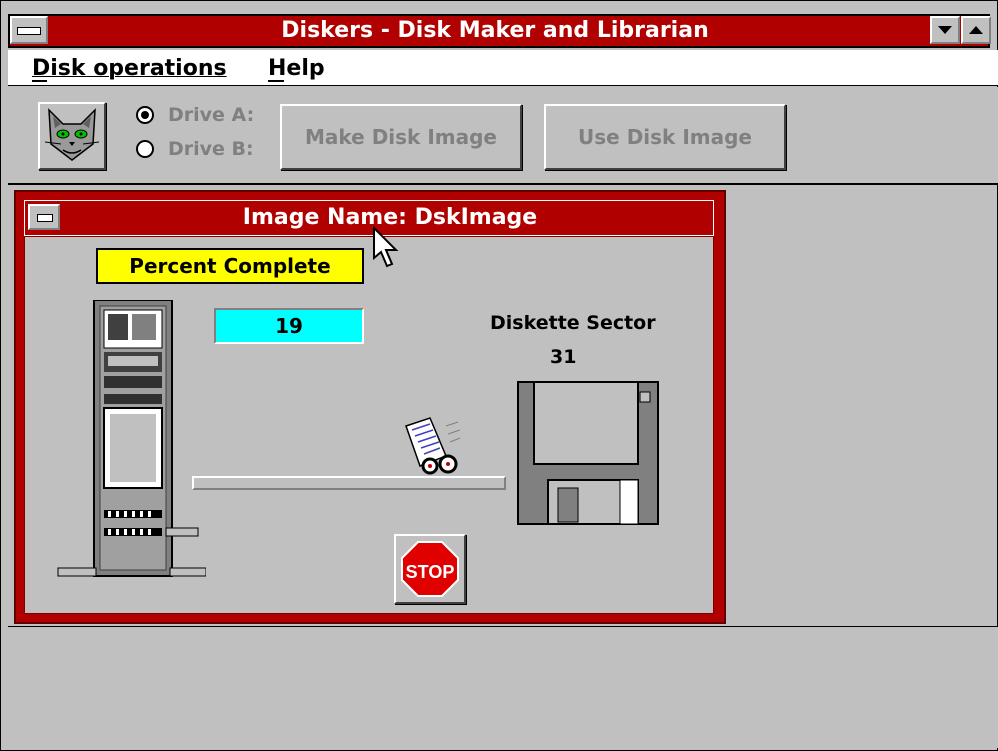 The height and width of the screenshot is (751, 998). I want to click on minimize-arrow-icon, so click(945, 30).